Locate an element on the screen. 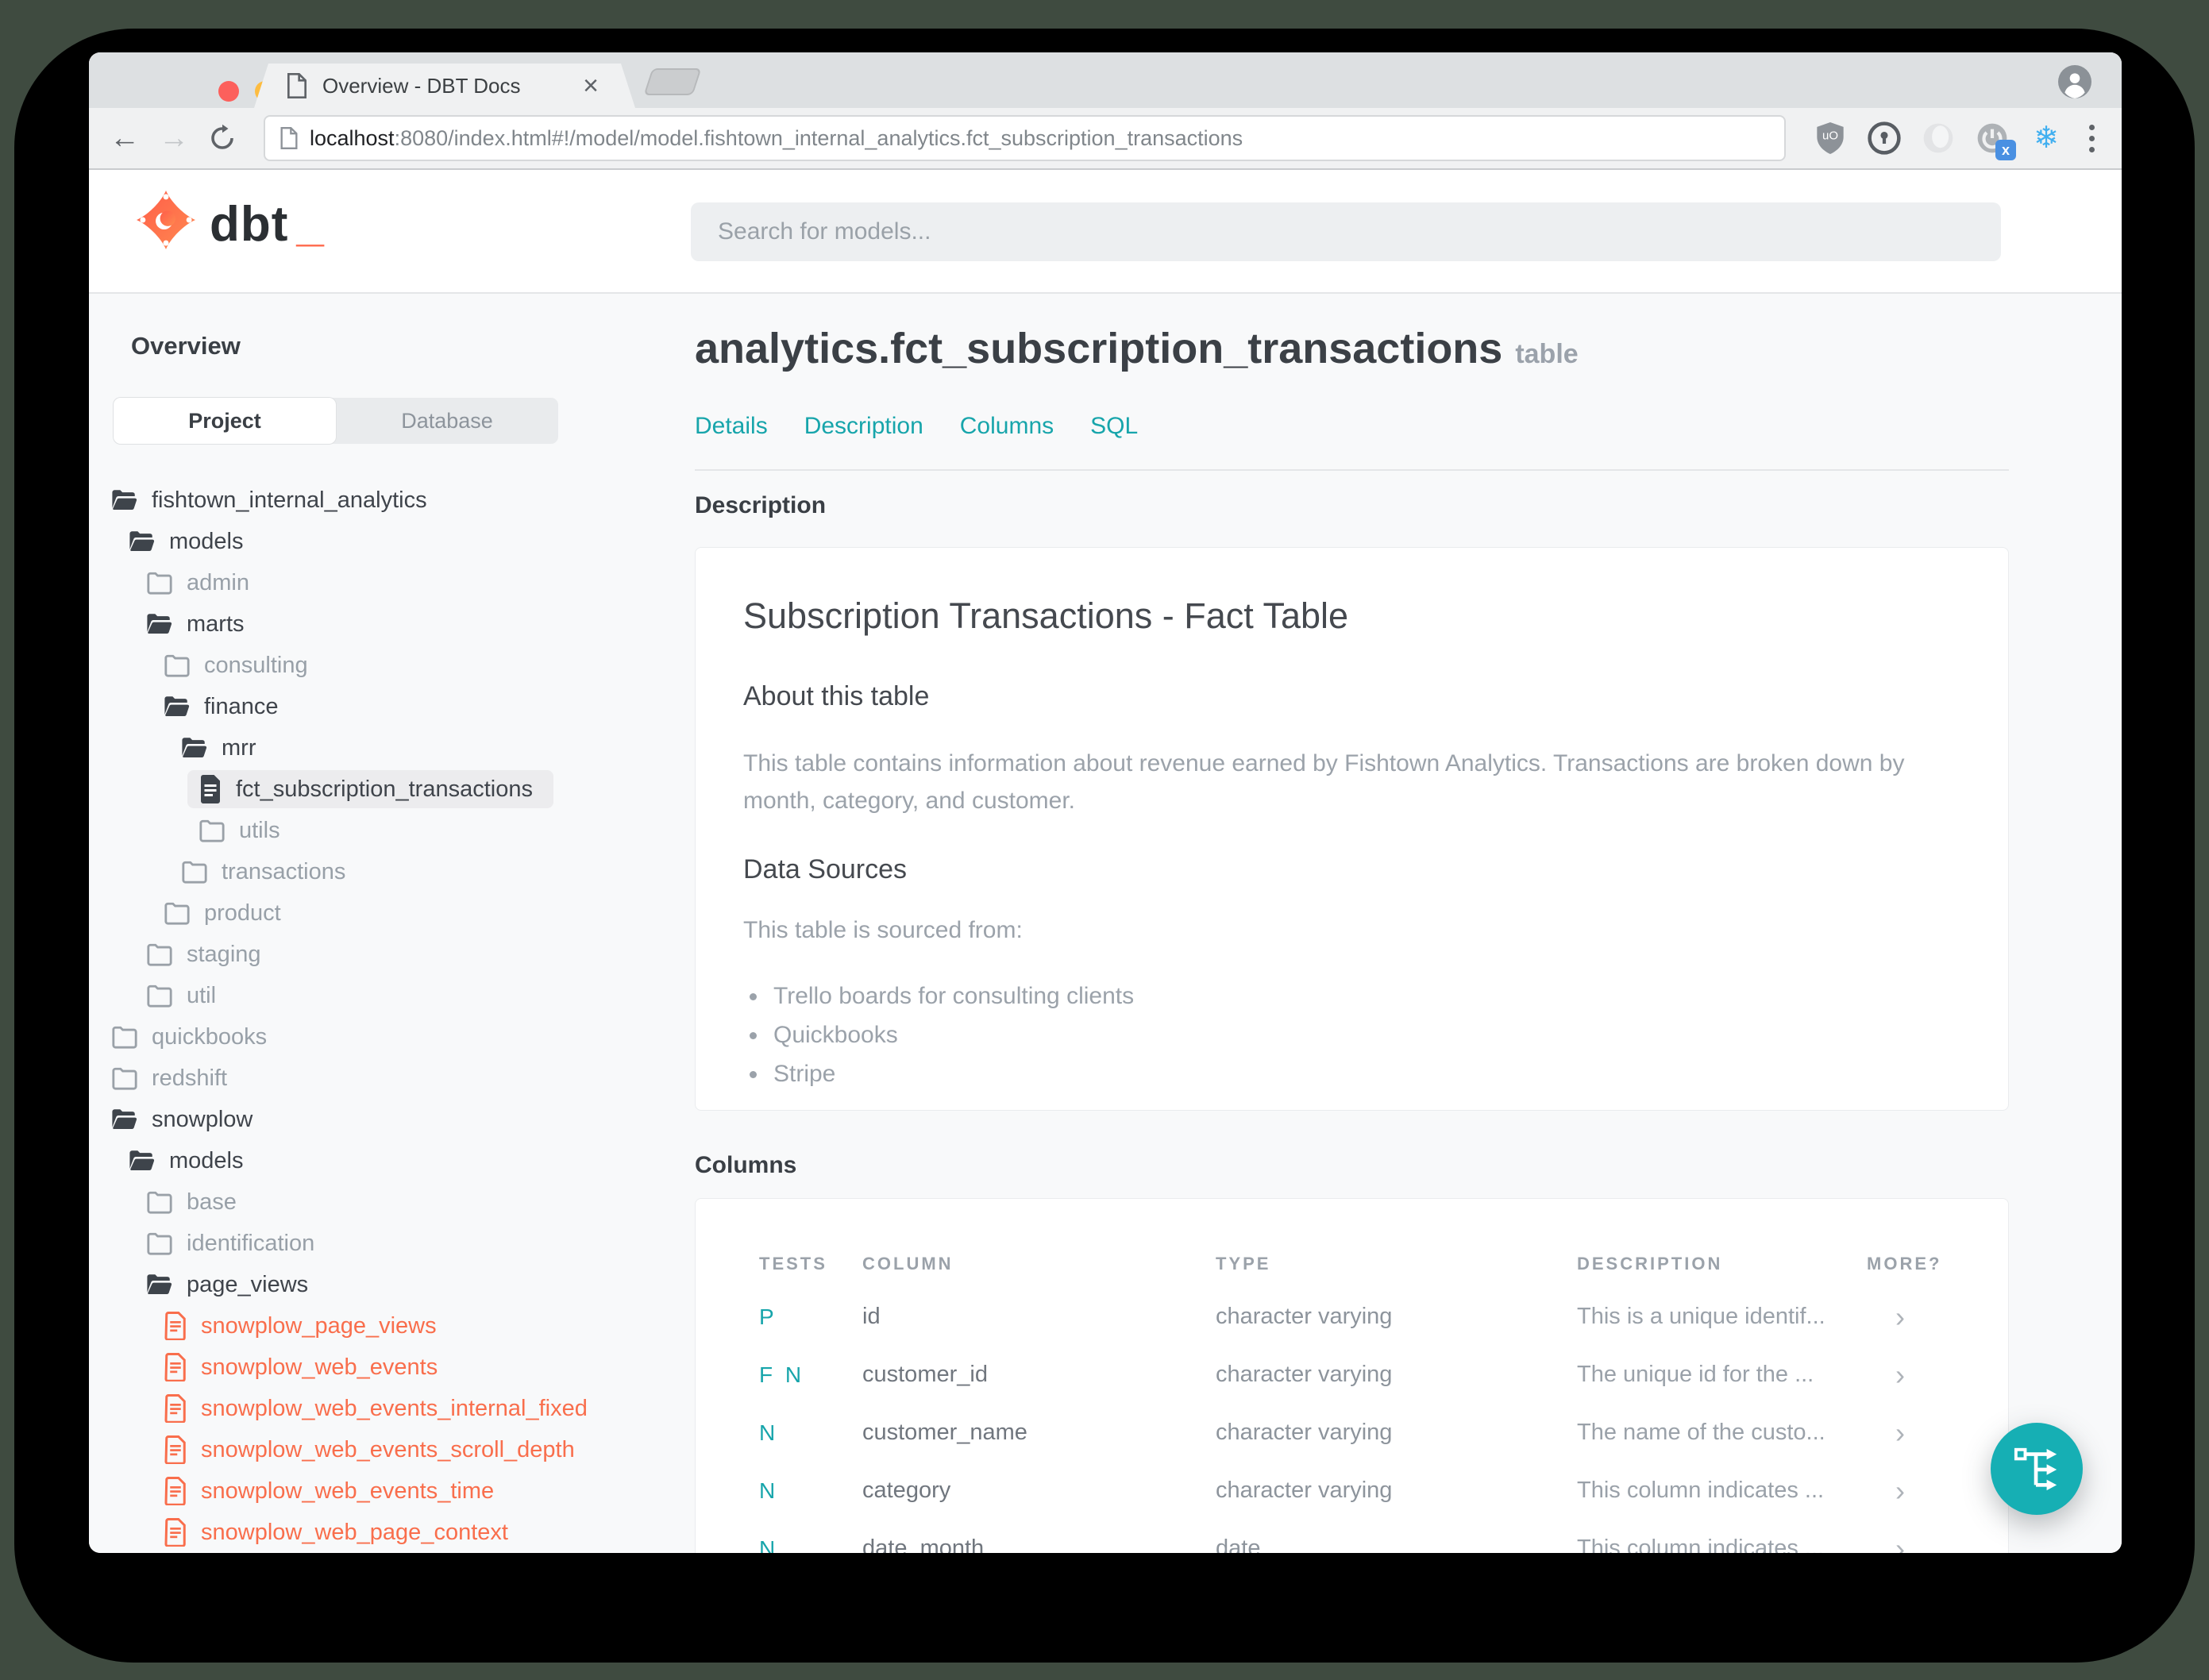  project-database-toggle: Project Database is located at coordinates (336, 421).